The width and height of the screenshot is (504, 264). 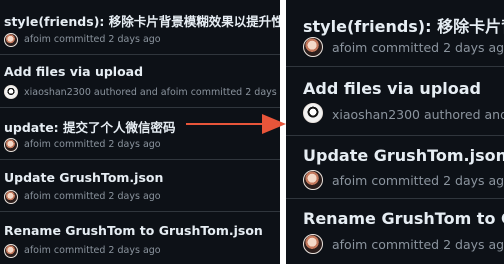 I want to click on commit-title: update: 提交了个人微信密码, so click(x=90, y=126).